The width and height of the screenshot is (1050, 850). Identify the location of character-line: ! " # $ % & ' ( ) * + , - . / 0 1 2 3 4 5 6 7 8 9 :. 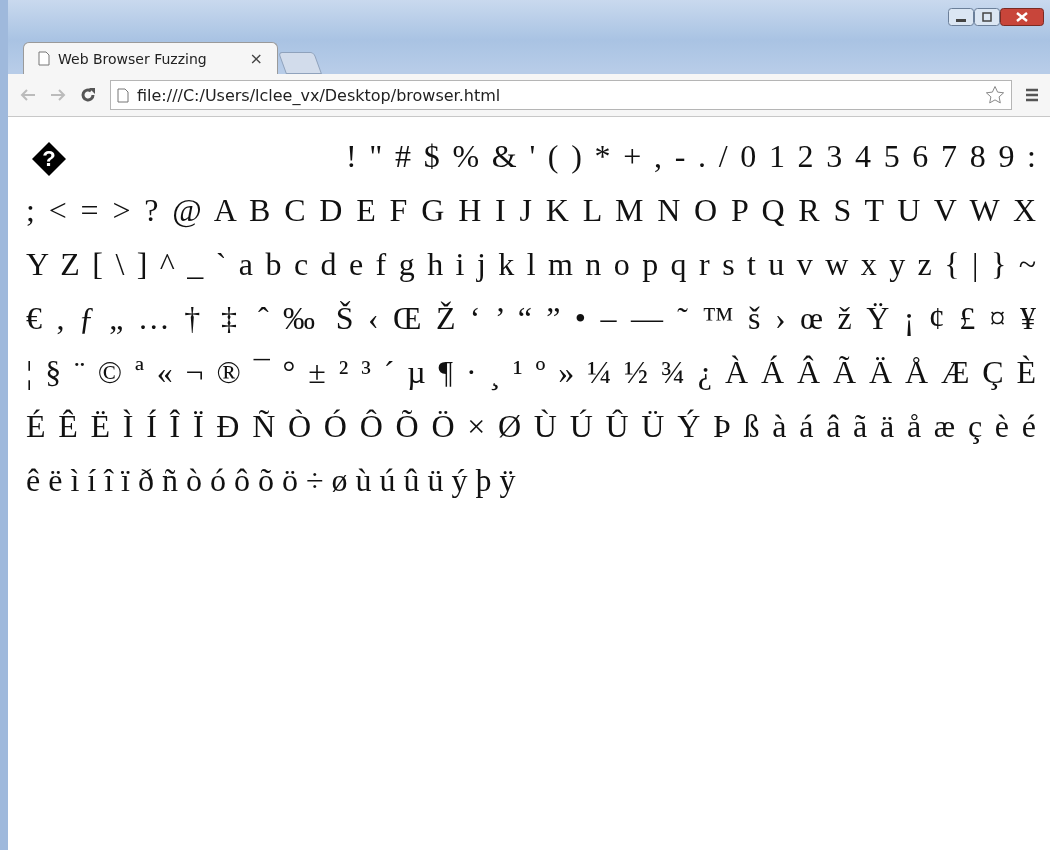
(691, 156).